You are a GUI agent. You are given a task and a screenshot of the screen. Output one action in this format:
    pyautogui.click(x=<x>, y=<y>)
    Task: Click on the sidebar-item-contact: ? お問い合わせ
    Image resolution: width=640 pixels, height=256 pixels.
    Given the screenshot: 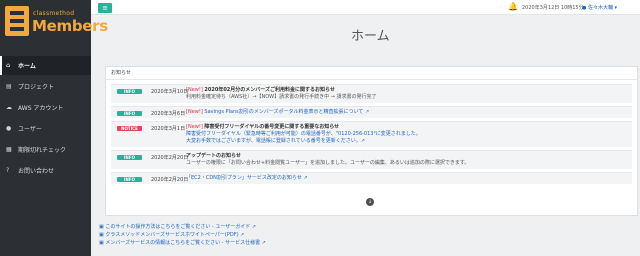 What is the action you would take?
    pyautogui.click(x=45, y=170)
    